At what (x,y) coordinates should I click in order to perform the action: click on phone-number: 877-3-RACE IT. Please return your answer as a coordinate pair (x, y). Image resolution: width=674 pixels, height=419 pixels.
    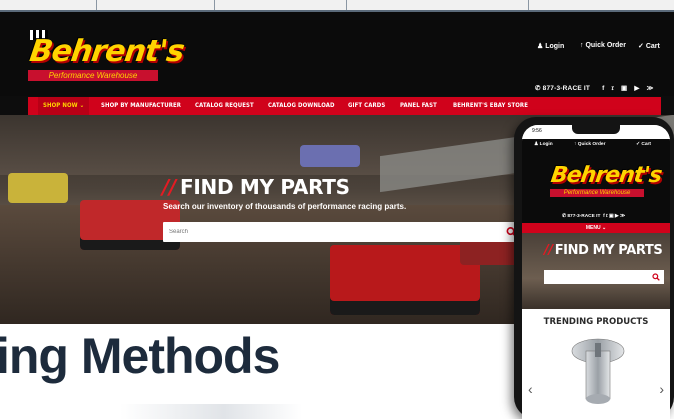
    Looking at the image, I should click on (566, 88).